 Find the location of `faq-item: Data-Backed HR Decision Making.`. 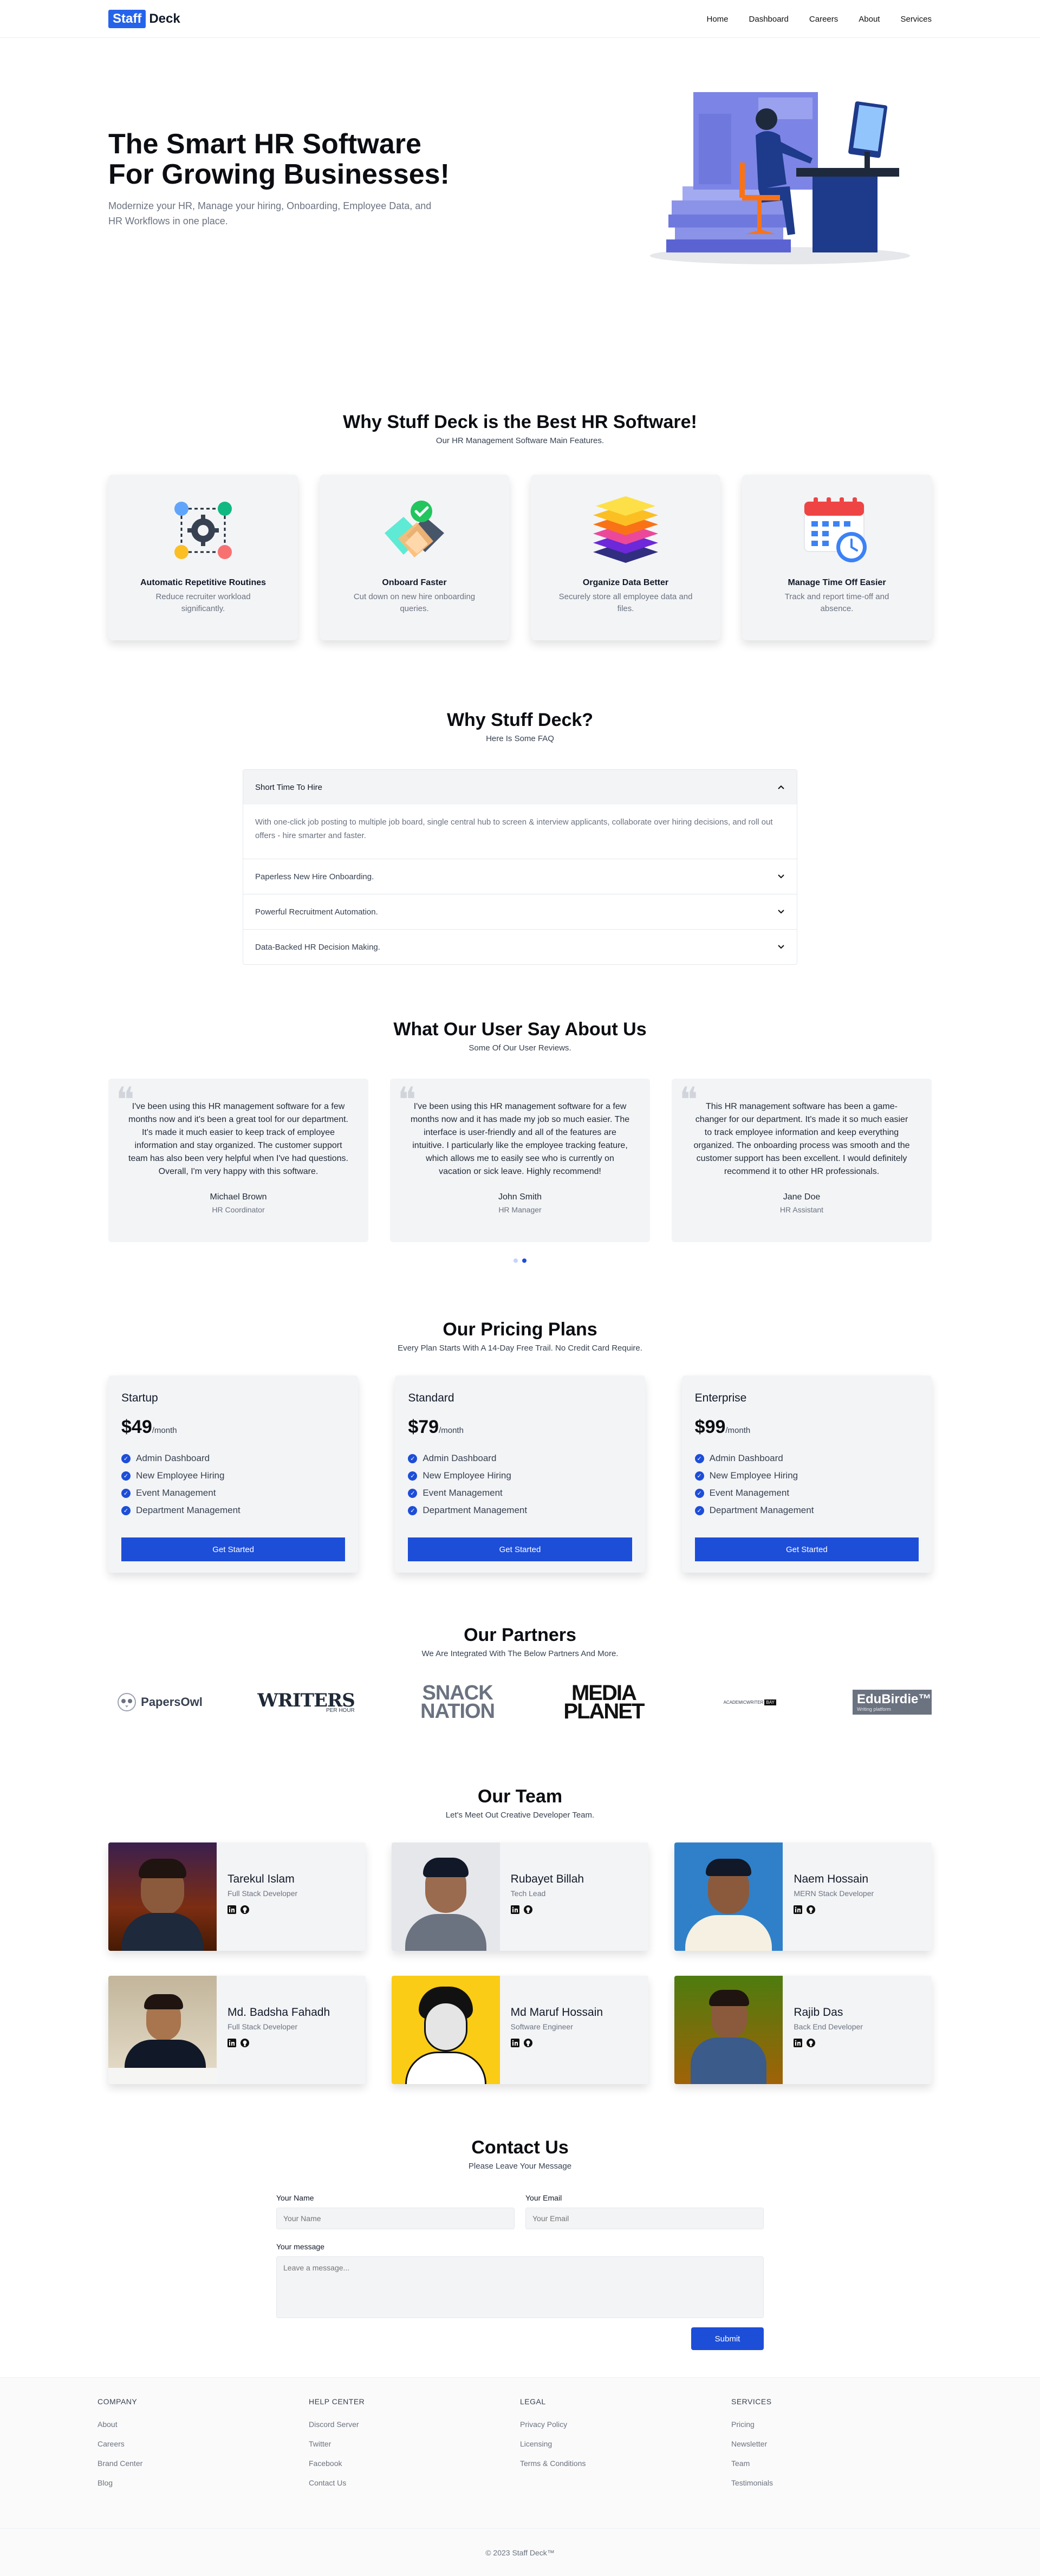

faq-item: Data-Backed HR Decision Making. is located at coordinates (520, 946).